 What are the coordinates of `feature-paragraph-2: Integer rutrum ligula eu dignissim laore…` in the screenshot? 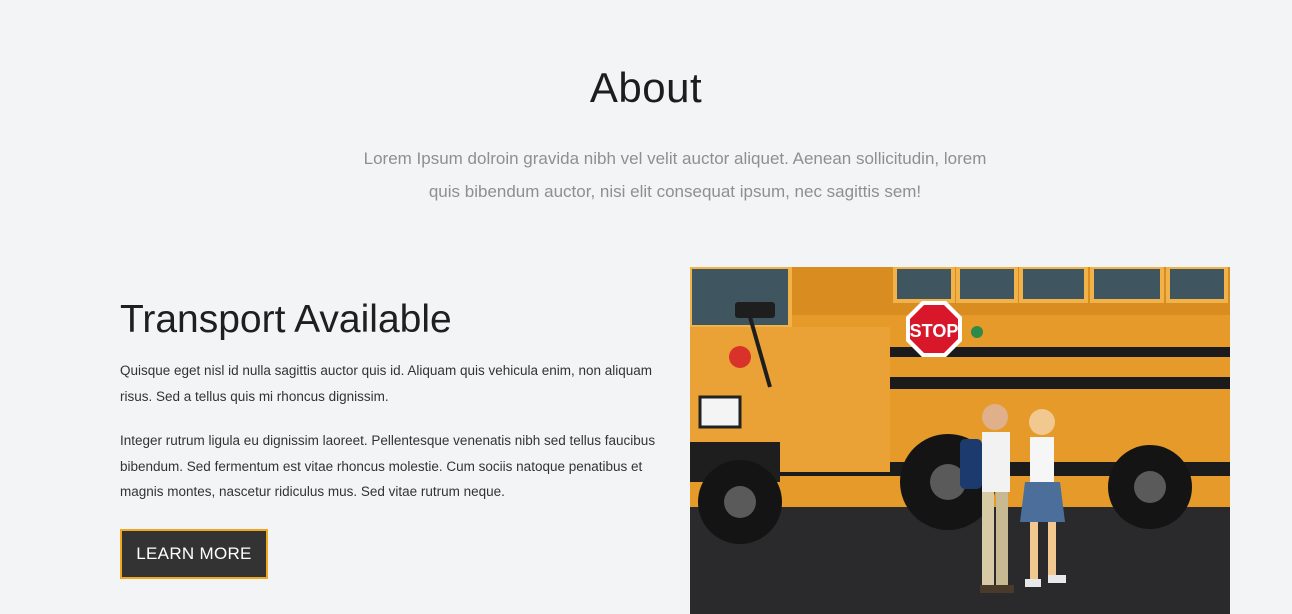 It's located at (388, 466).